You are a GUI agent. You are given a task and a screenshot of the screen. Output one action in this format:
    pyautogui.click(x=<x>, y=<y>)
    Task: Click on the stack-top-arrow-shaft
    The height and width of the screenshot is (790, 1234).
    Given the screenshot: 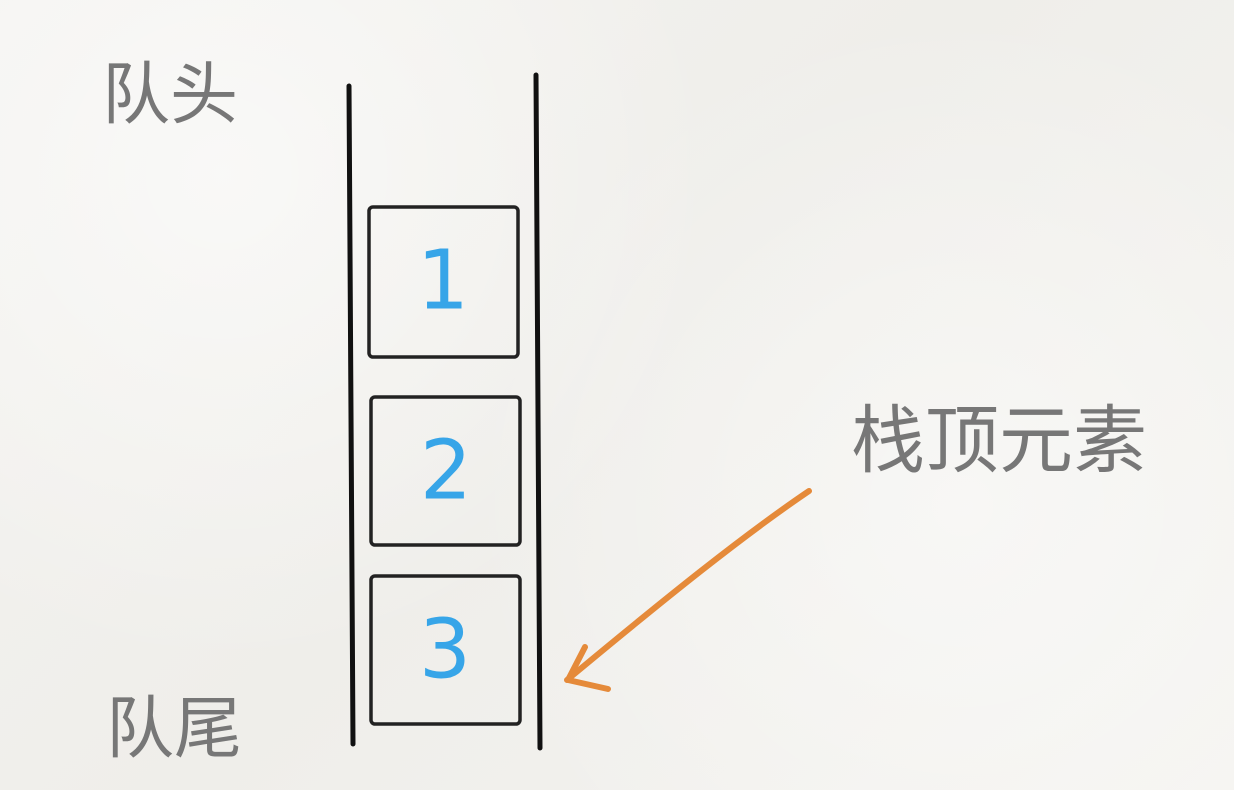 What is the action you would take?
    pyautogui.click(x=688, y=585)
    